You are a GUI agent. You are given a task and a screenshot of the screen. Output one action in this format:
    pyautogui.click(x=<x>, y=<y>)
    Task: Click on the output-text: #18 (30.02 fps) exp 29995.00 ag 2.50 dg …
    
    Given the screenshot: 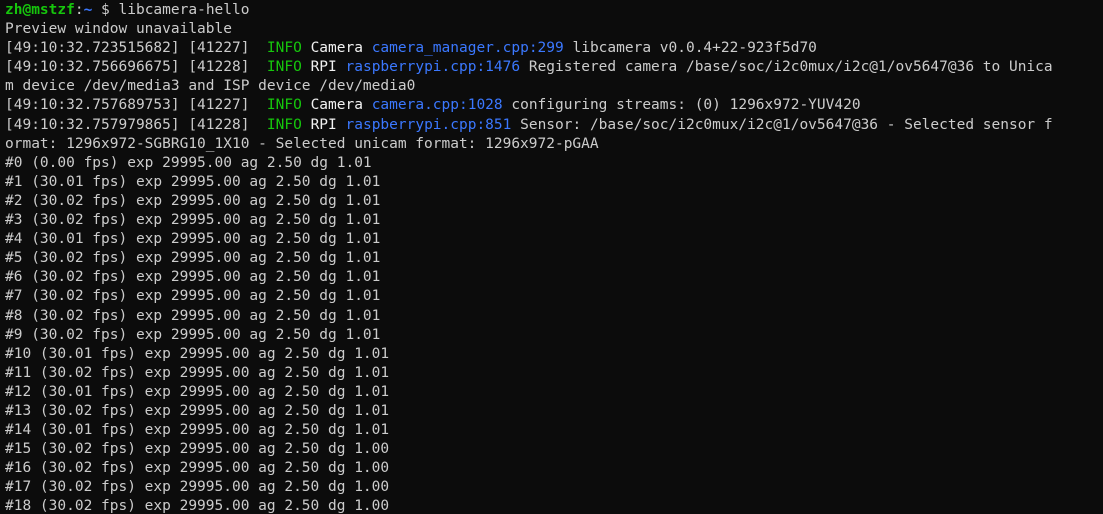 What is the action you would take?
    pyautogui.click(x=197, y=506)
    